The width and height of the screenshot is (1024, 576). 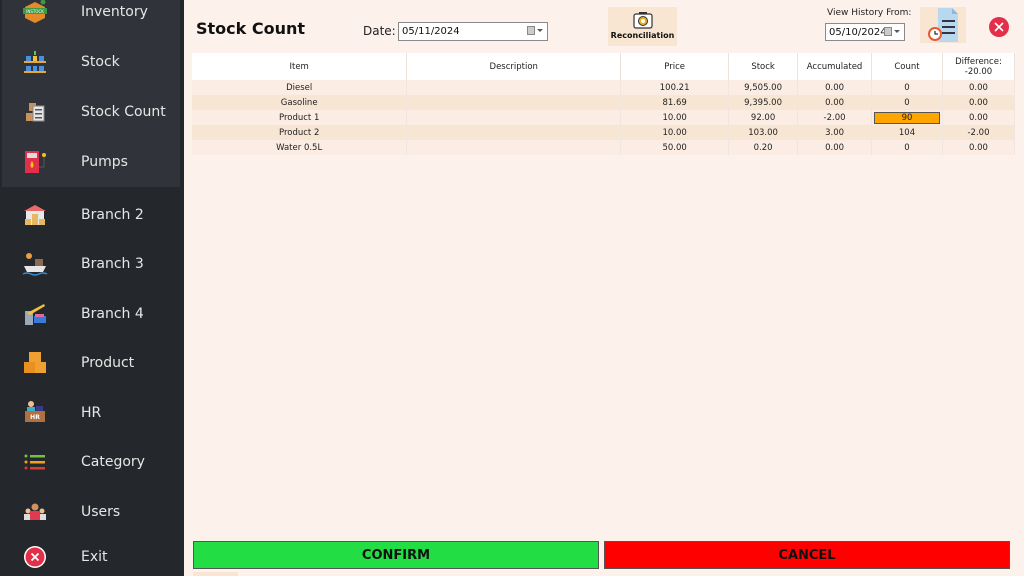 What do you see at coordinates (90, 62) in the screenshot?
I see `sidebar-item-stock: Stock` at bounding box center [90, 62].